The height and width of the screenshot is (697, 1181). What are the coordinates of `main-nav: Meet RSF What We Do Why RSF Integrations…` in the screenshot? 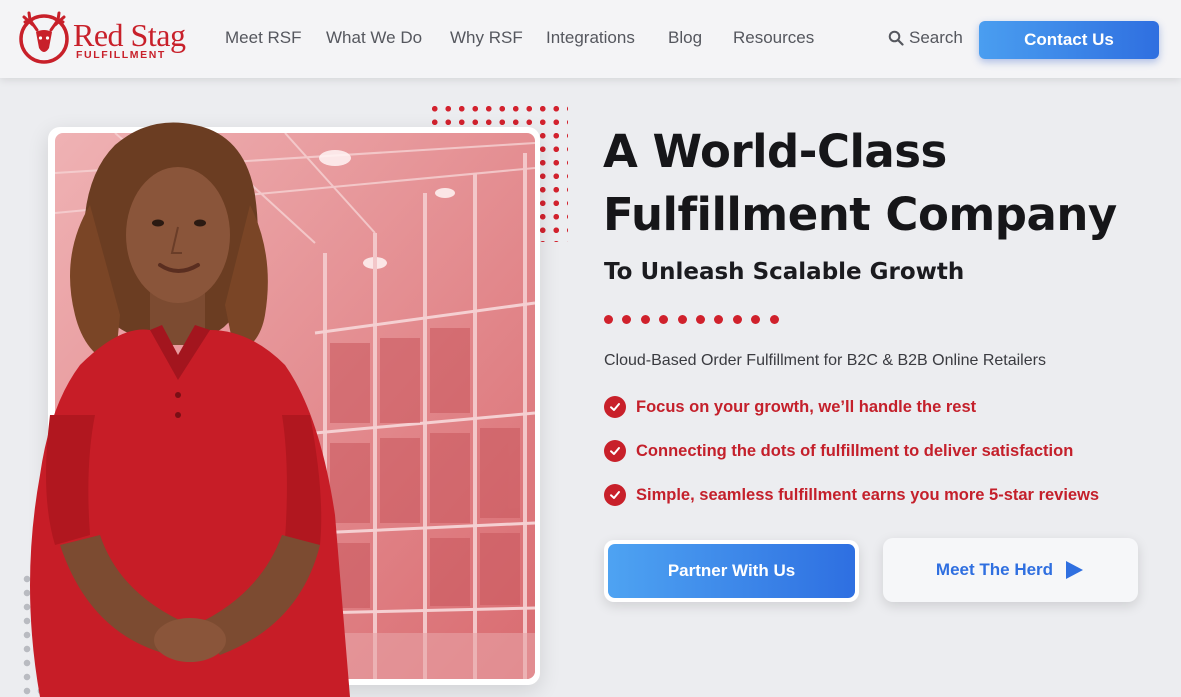 It's located at (590, 39).